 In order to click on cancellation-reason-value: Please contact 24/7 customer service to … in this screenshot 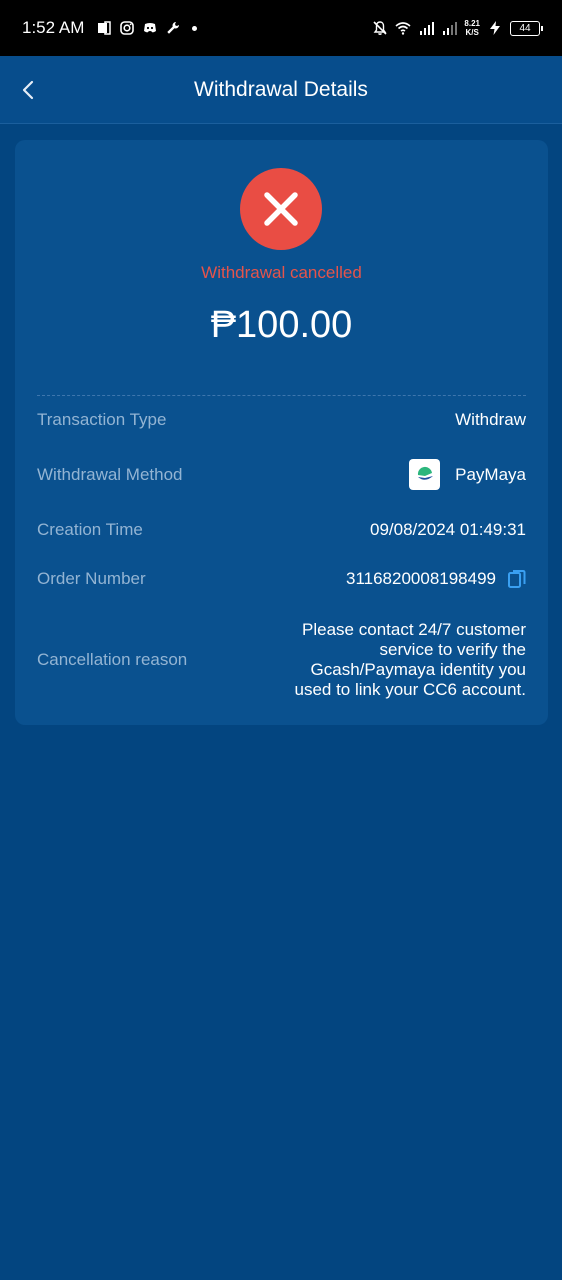, I will do `click(410, 659)`.